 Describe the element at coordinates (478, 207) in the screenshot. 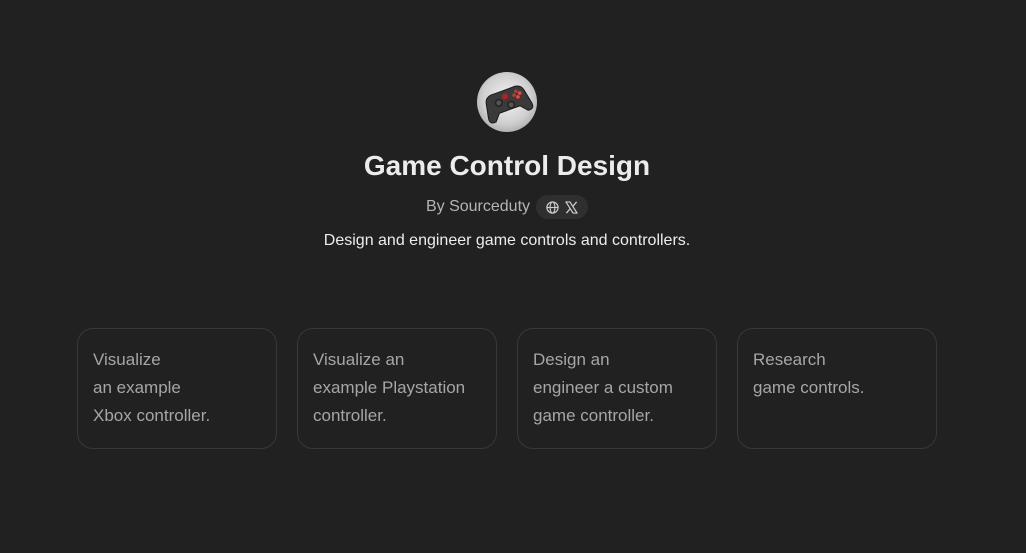

I see `author-name: By Sourceduty` at that location.